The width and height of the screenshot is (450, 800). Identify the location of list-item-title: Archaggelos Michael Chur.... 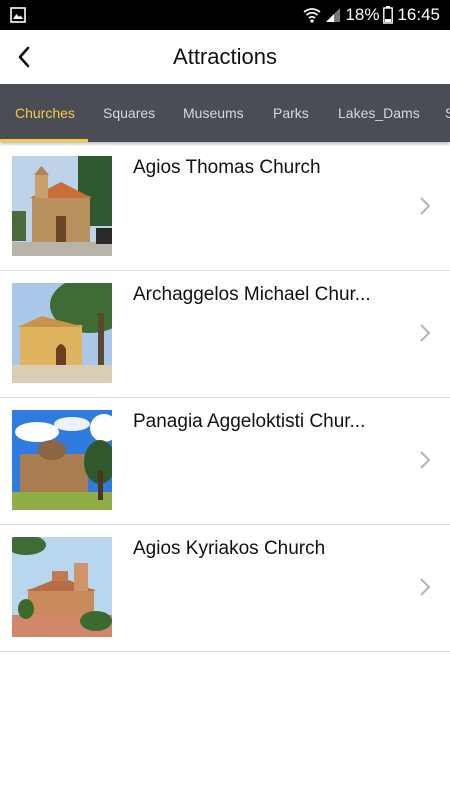
(252, 294).